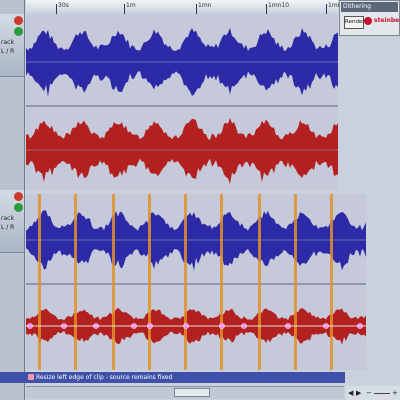 The height and width of the screenshot is (400, 400). What do you see at coordinates (192, 392) in the screenshot?
I see `scrollbar-thumb` at bounding box center [192, 392].